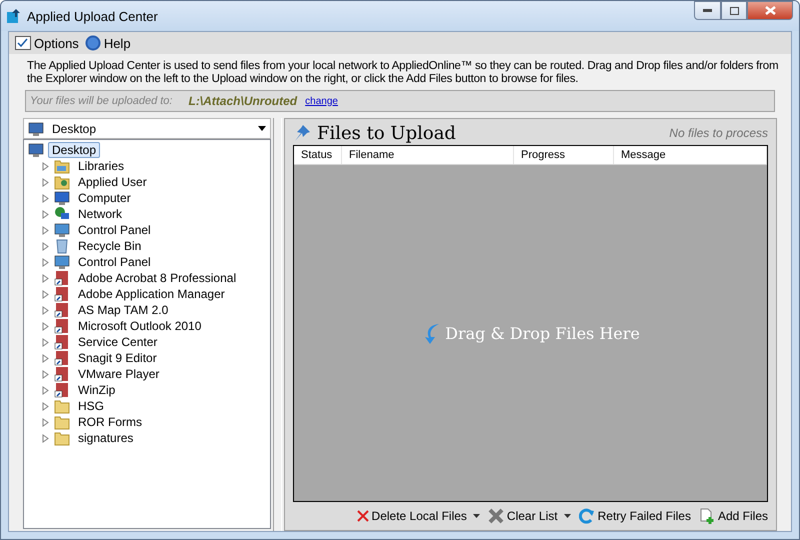 Image resolution: width=800 pixels, height=540 pixels. Describe the element at coordinates (542, 333) in the screenshot. I see `drop-hint: Drag & Drop Files Here` at that location.